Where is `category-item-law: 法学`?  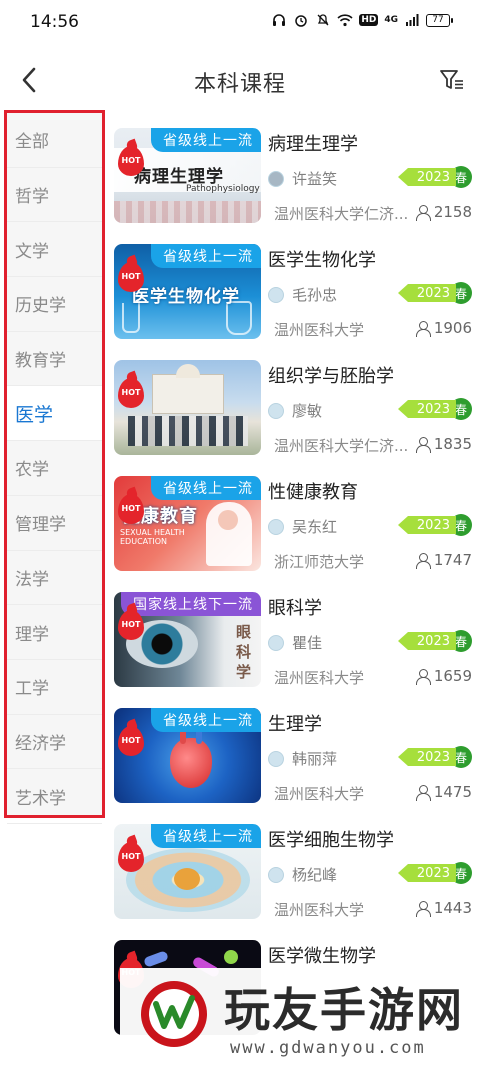
category-item-law: 法学 is located at coordinates (54, 578).